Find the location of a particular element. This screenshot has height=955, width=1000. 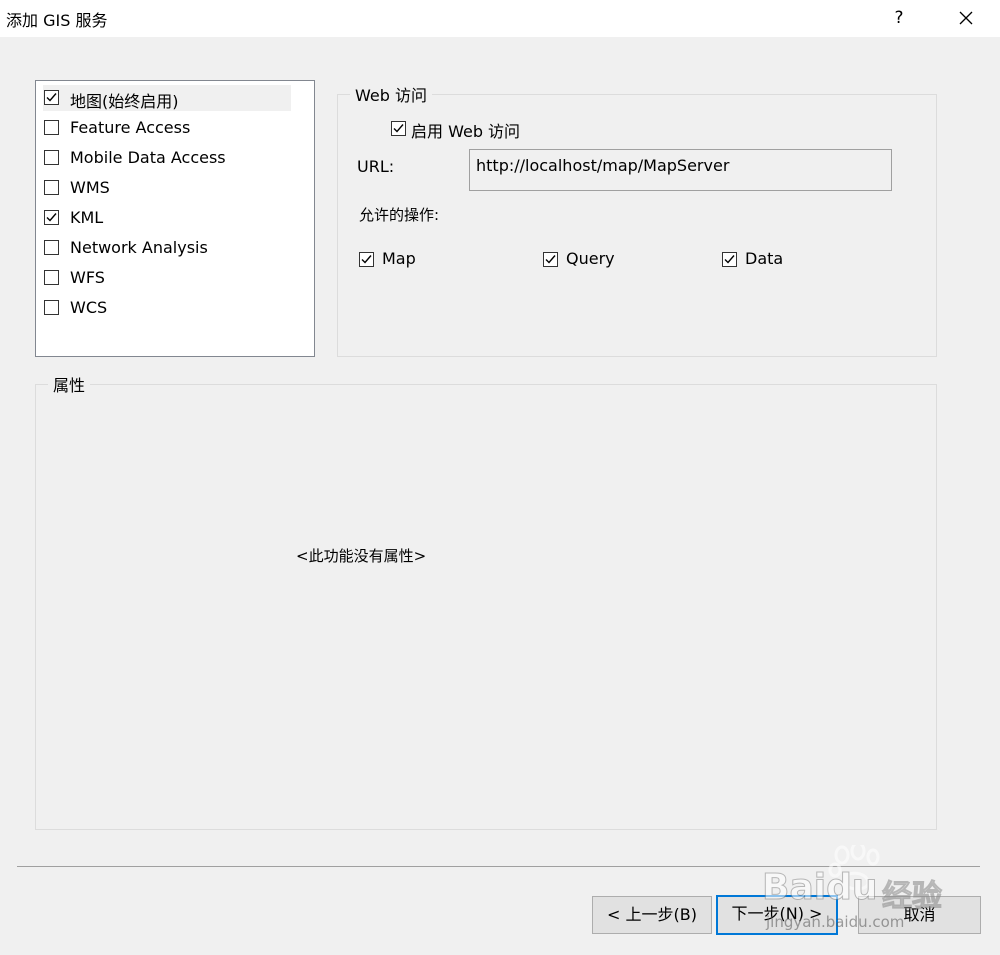

service-item-kml: KML is located at coordinates (167, 218).